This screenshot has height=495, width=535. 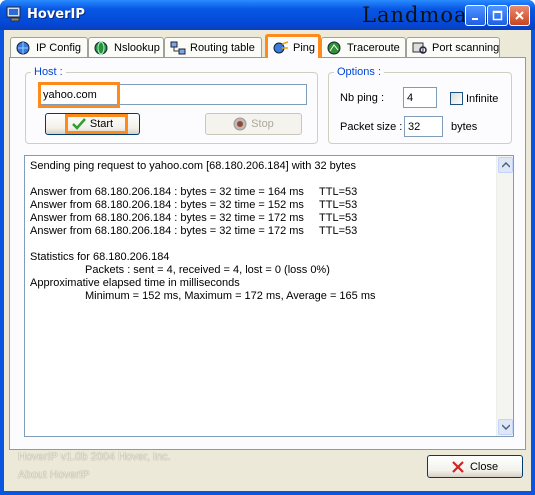 What do you see at coordinates (423, 126) in the screenshot?
I see `packet-size-input` at bounding box center [423, 126].